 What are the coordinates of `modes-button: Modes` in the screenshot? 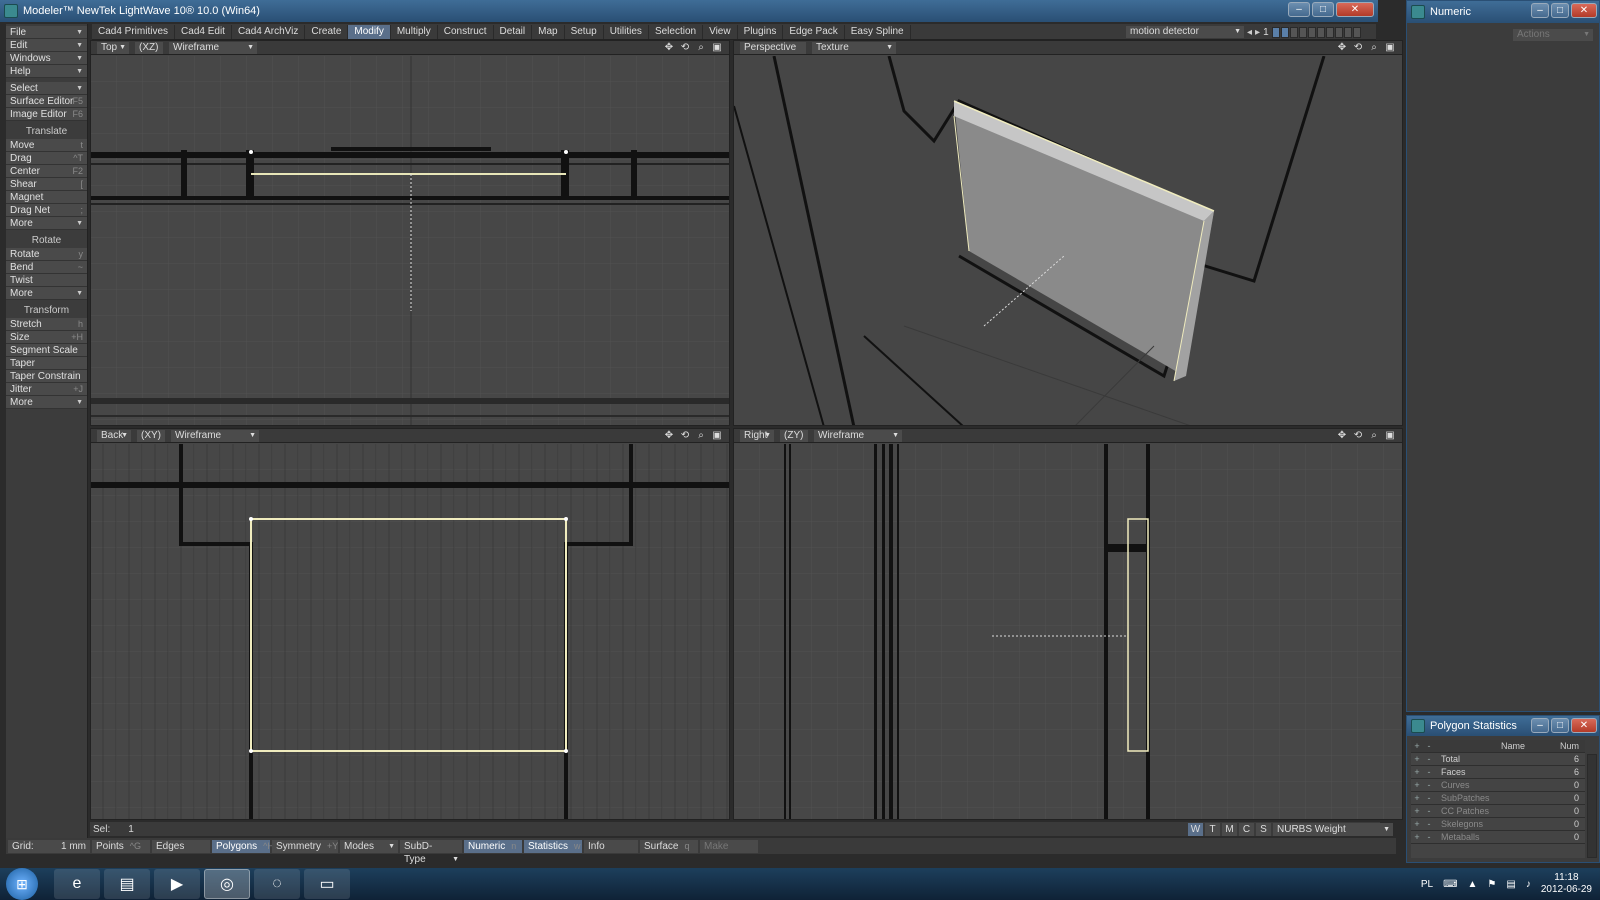 It's located at (369, 846).